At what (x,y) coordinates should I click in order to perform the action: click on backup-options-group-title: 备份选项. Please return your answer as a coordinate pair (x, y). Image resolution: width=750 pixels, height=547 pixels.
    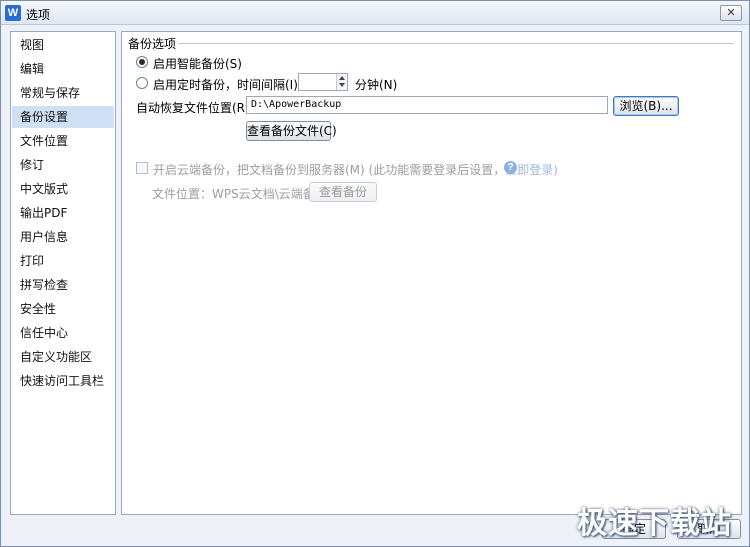
    Looking at the image, I should click on (152, 44).